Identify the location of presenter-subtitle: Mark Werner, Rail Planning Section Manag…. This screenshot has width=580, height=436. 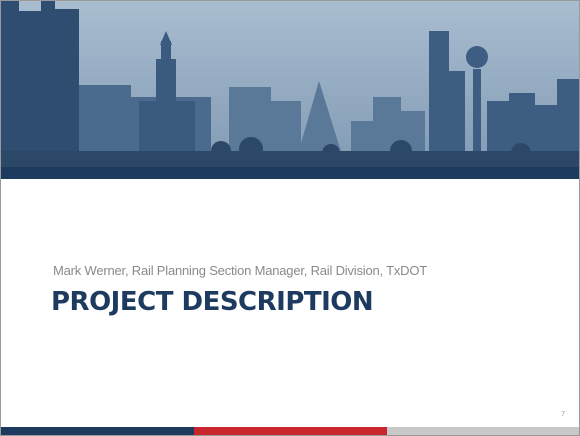
(240, 270).